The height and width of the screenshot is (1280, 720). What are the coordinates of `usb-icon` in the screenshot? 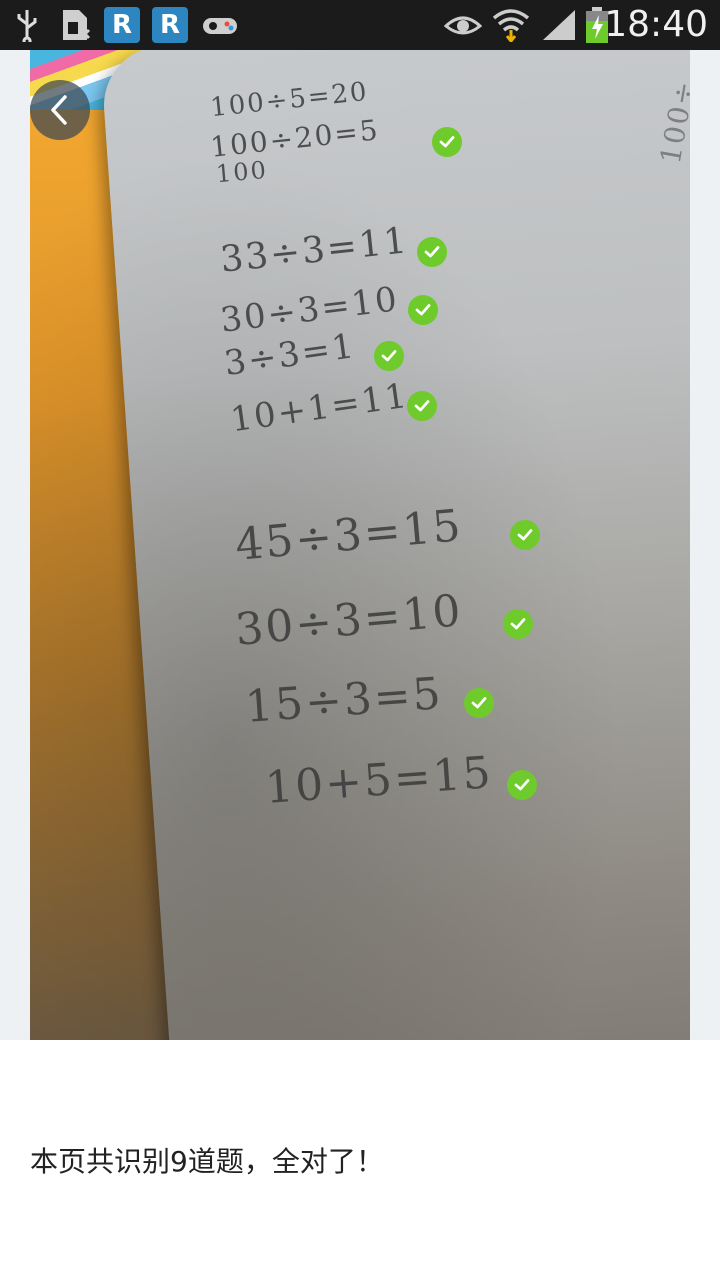 It's located at (27, 25).